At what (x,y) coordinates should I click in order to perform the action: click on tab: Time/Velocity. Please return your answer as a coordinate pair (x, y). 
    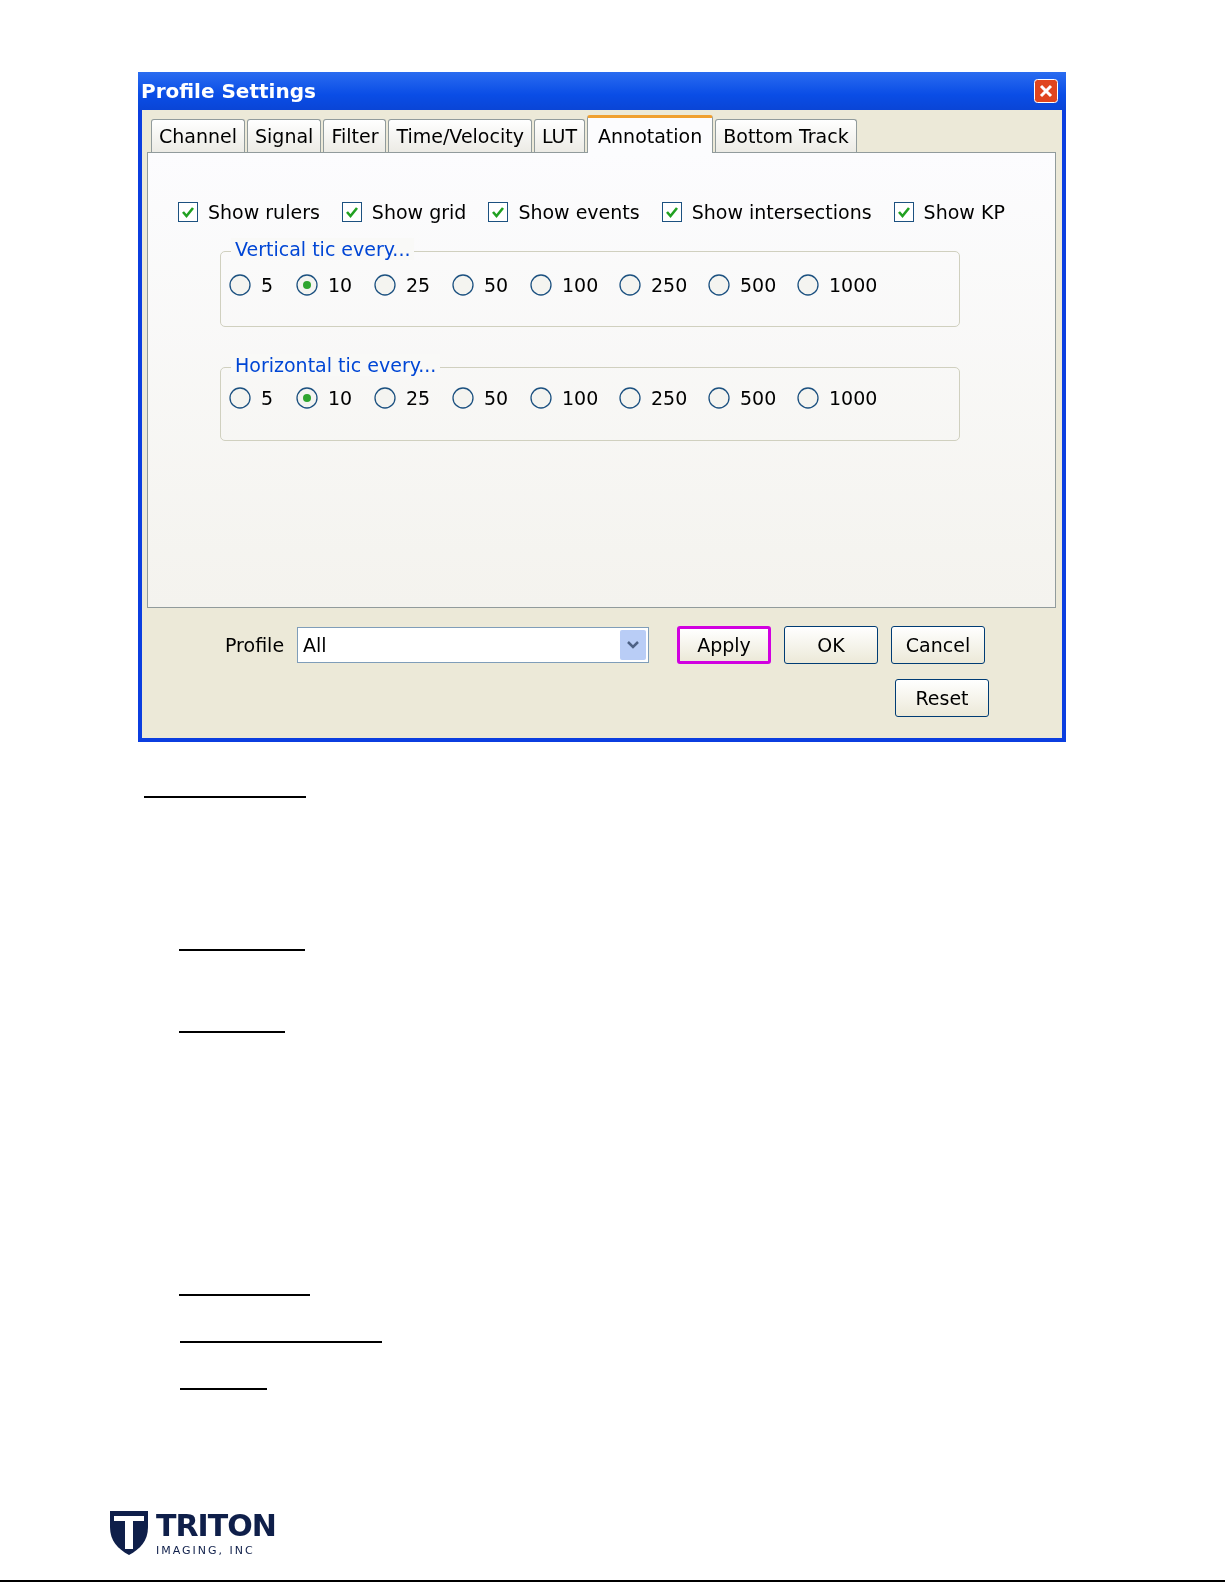
    Looking at the image, I should click on (460, 135).